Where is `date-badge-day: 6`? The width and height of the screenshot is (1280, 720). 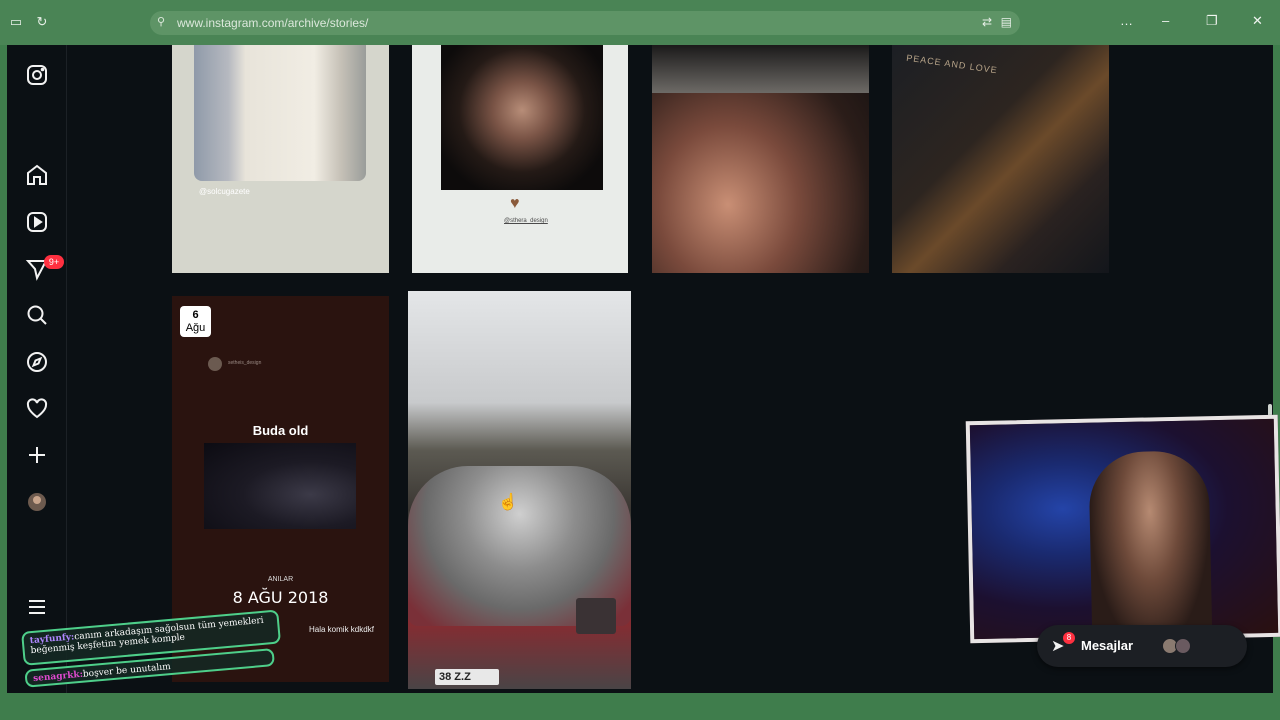 date-badge-day: 6 is located at coordinates (195, 315).